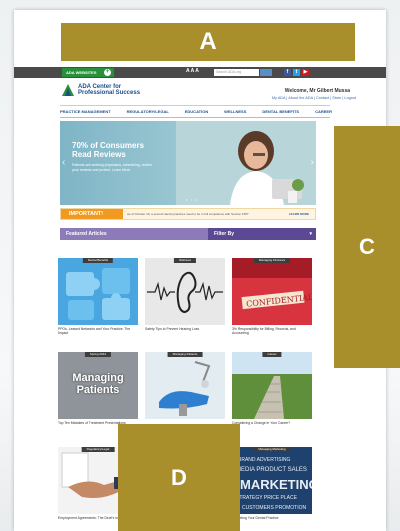  Describe the element at coordinates (255, 518) in the screenshot. I see `article-caption: Marketing Your Dental Practice` at that location.